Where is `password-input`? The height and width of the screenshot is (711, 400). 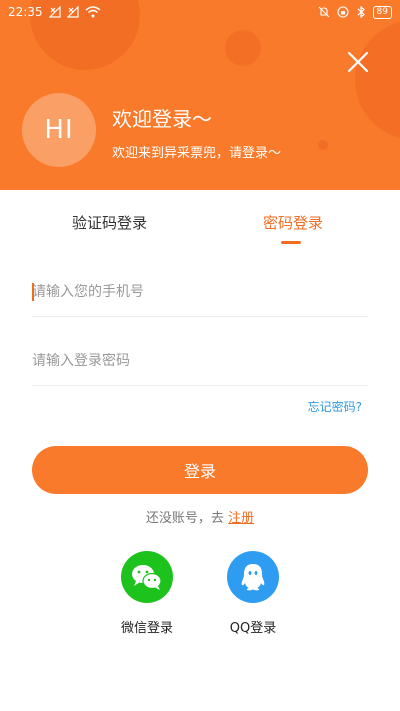 password-input is located at coordinates (200, 360).